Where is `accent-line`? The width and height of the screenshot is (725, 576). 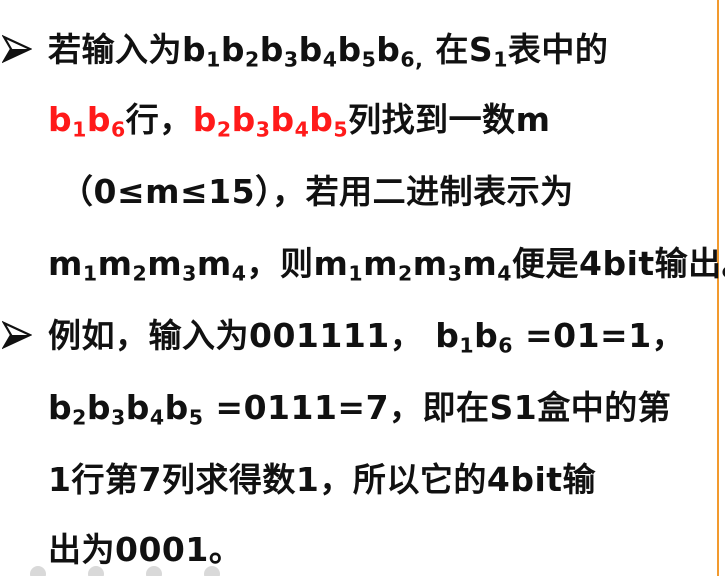
accent-line is located at coordinates (718, 288).